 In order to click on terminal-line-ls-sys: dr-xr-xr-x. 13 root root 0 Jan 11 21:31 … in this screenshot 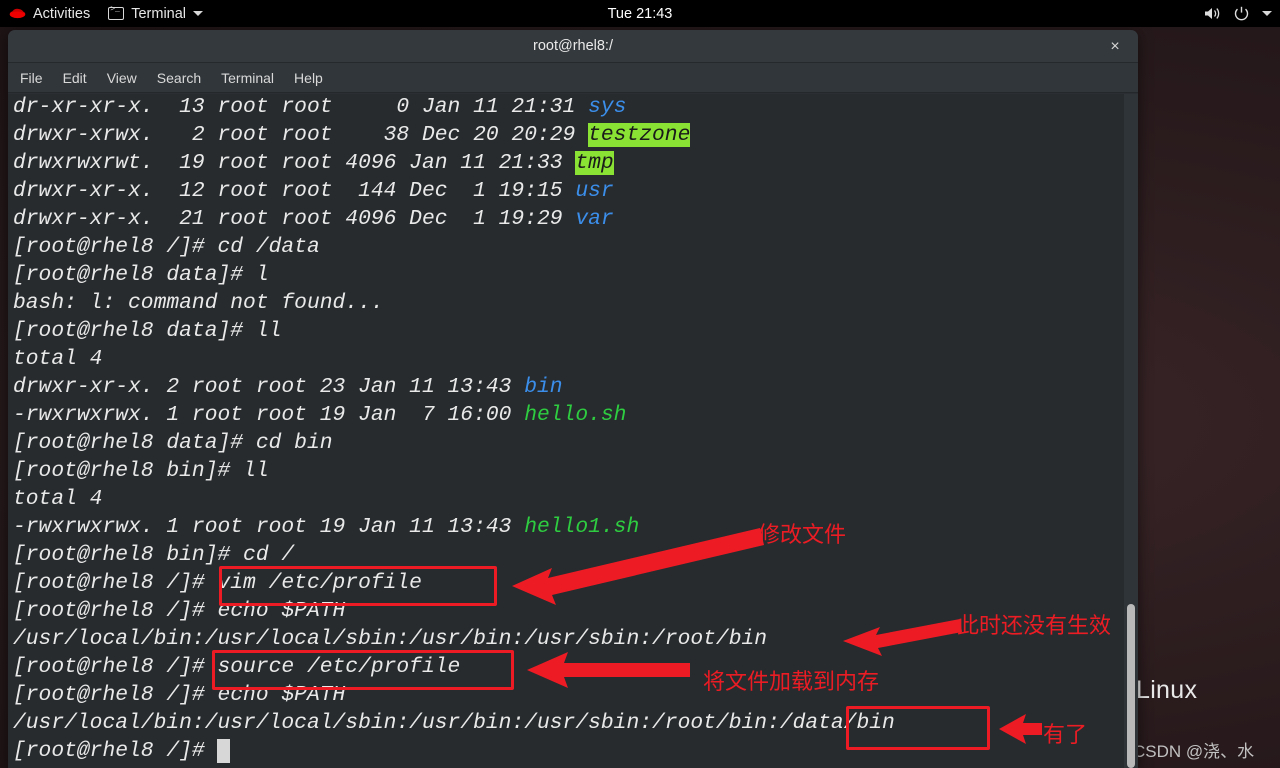, I will do `click(575, 107)`.